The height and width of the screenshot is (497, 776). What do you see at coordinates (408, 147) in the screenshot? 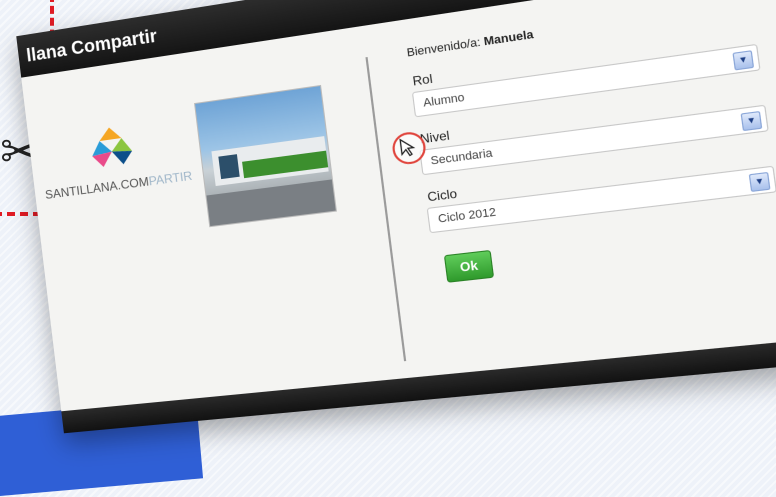
I see `cursor-icon` at bounding box center [408, 147].